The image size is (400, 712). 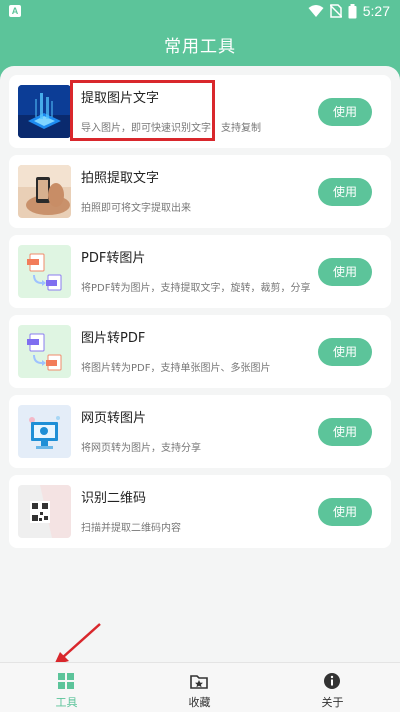 I want to click on status-time: 5:27, so click(x=376, y=11).